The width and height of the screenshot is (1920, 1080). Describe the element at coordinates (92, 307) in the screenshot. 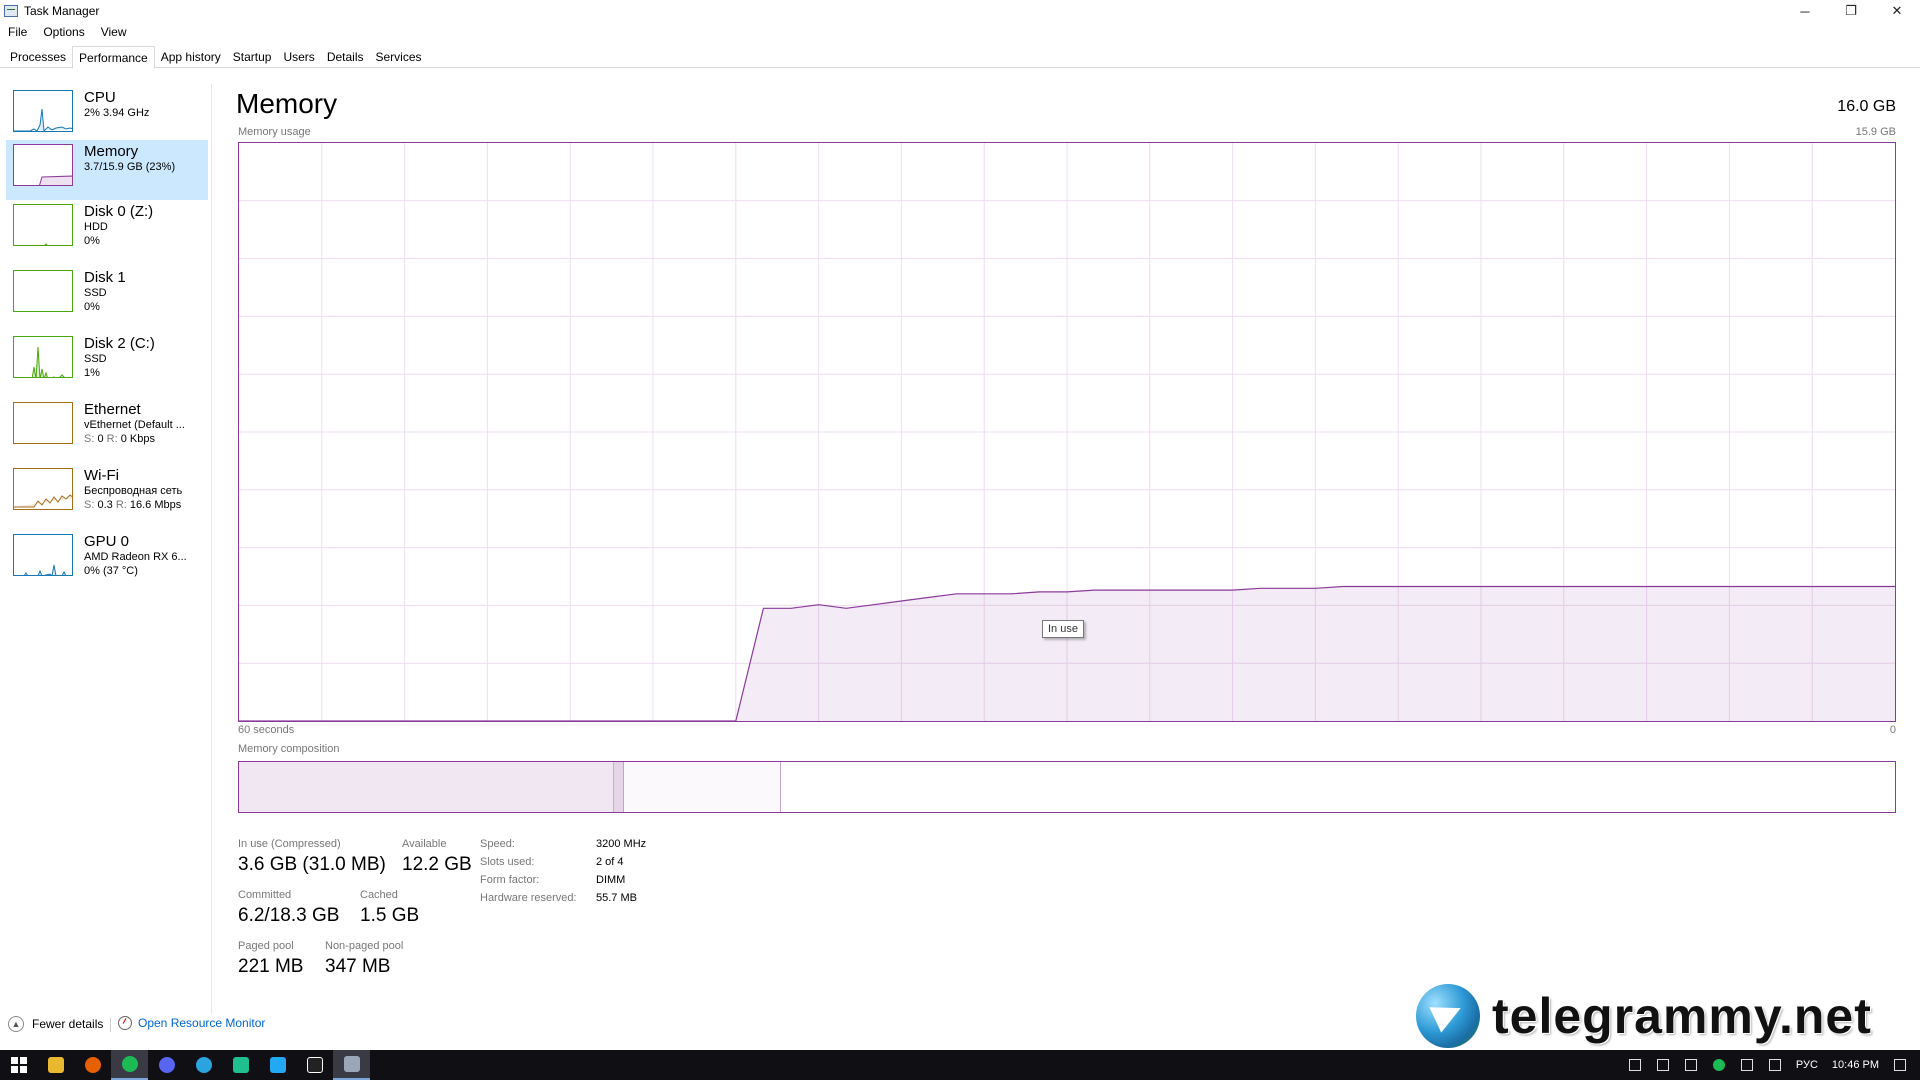

I see `sidebar-item-detail: 0%` at that location.